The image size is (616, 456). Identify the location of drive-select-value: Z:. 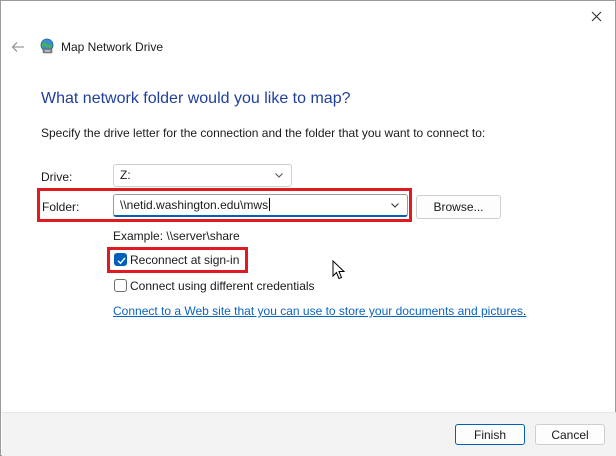
(125, 175).